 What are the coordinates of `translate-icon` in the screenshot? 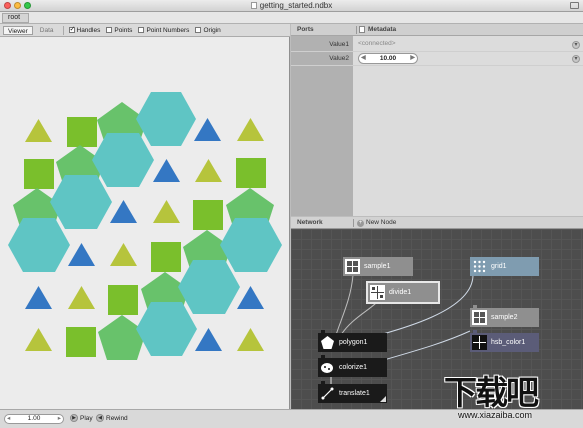 It's located at (327, 393).